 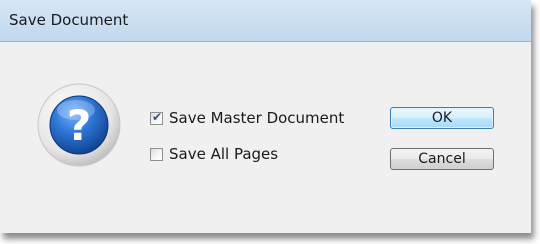 I want to click on save-master-document-option: ✔ Save Master Document, so click(x=247, y=118).